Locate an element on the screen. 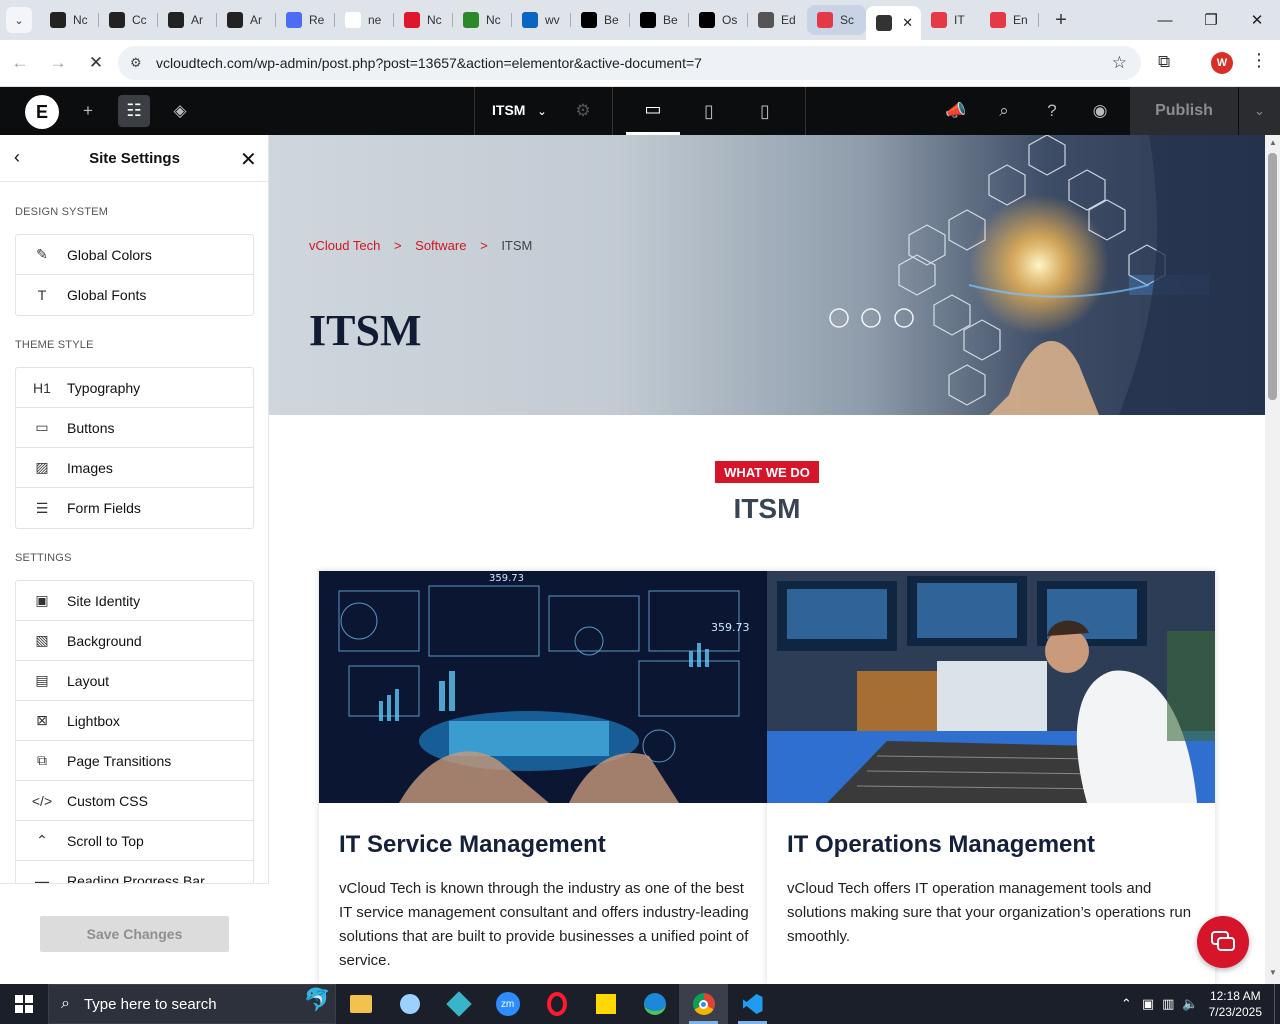  browser-tab: Os is located at coordinates (718, 20).